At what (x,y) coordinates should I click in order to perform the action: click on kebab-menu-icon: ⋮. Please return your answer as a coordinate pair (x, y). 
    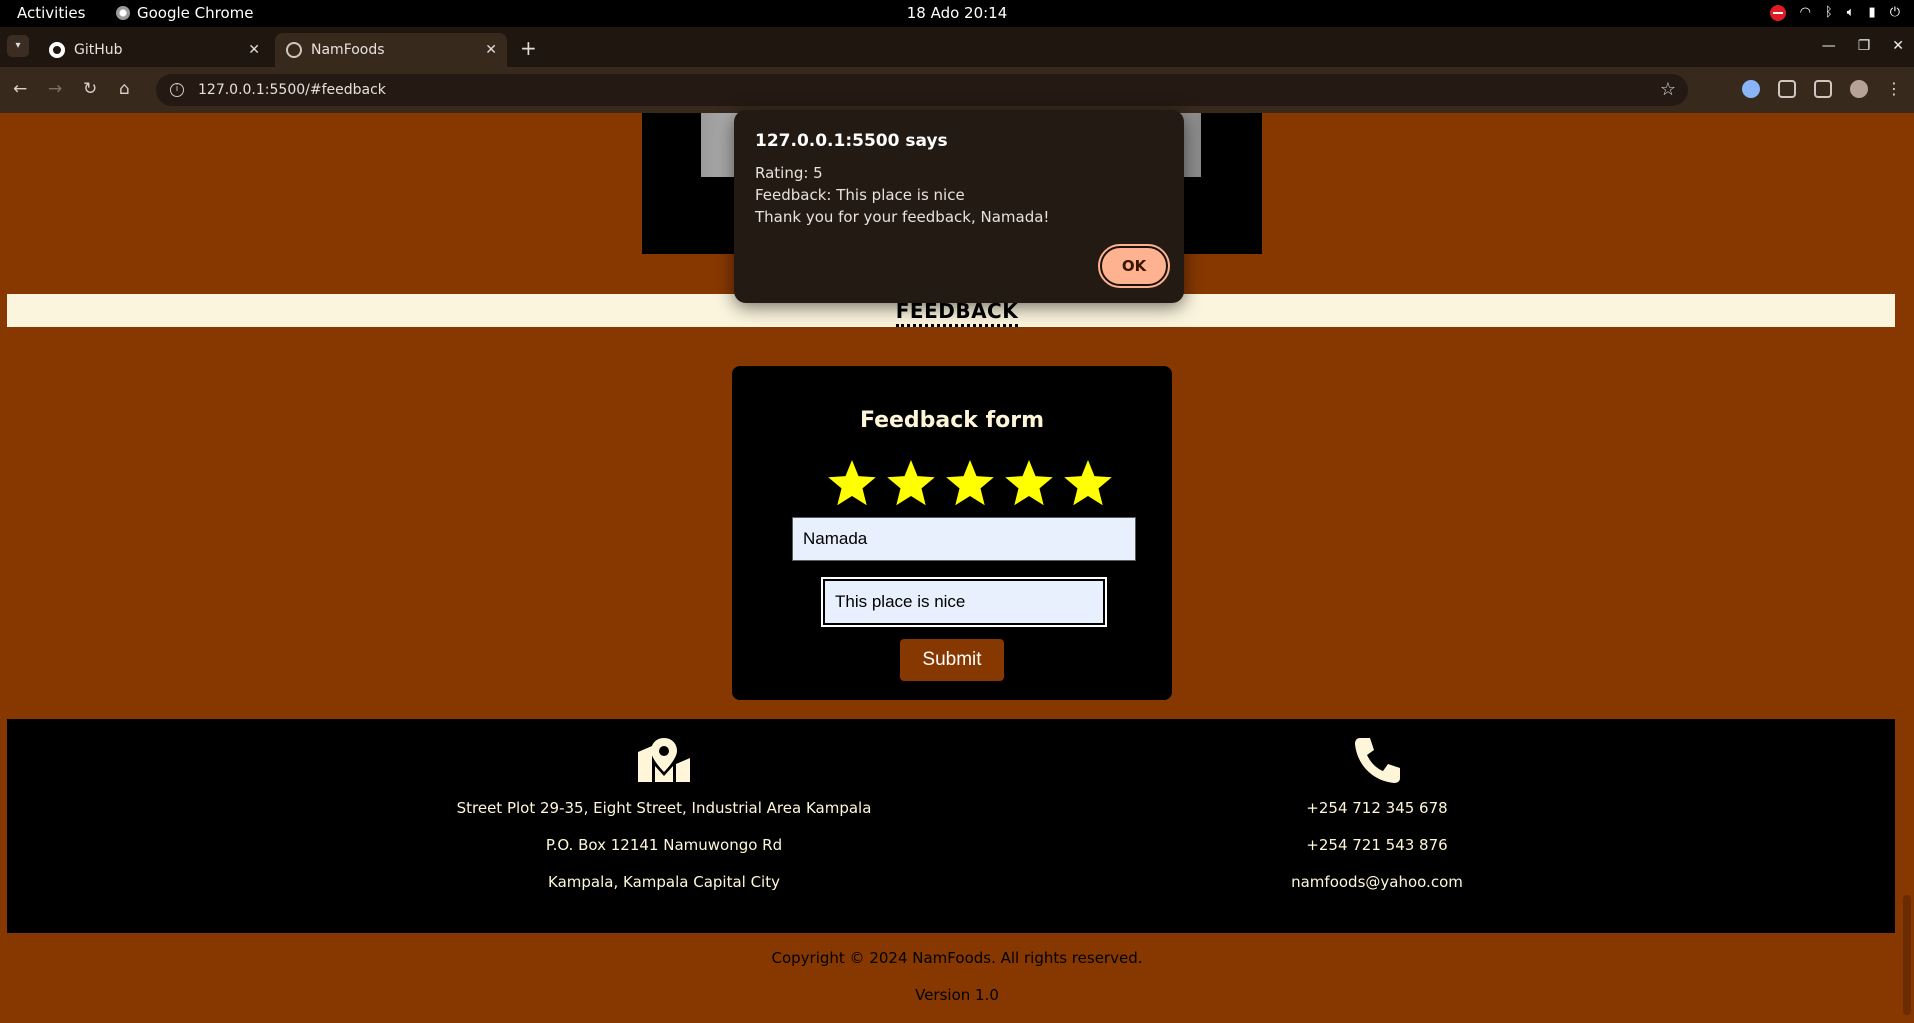
    Looking at the image, I should click on (1894, 88).